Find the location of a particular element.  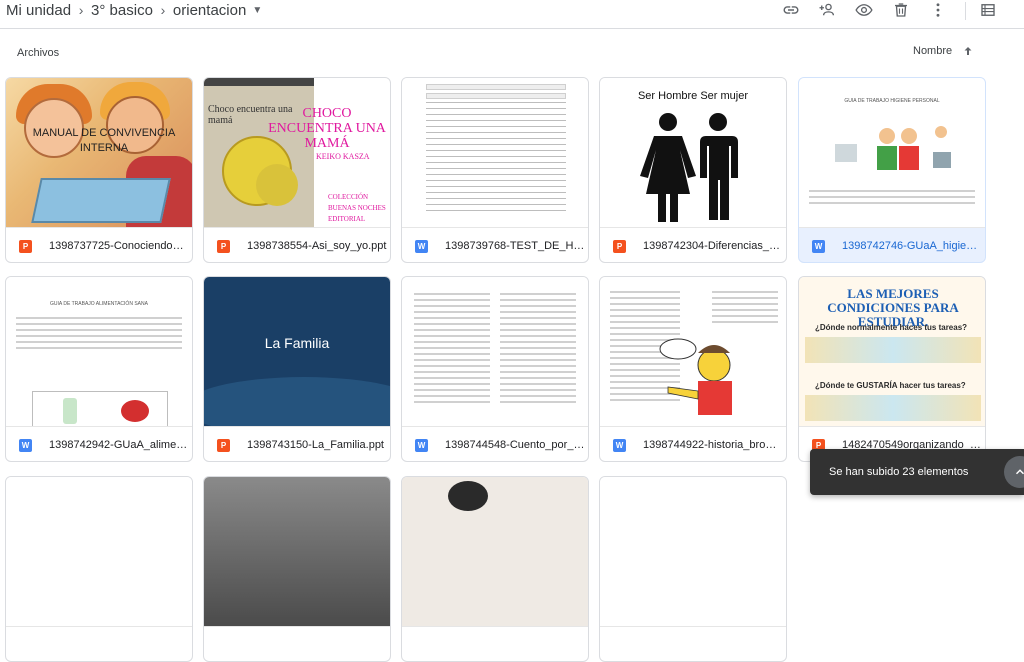

thumbnail-title: La Familia is located at coordinates (297, 343).